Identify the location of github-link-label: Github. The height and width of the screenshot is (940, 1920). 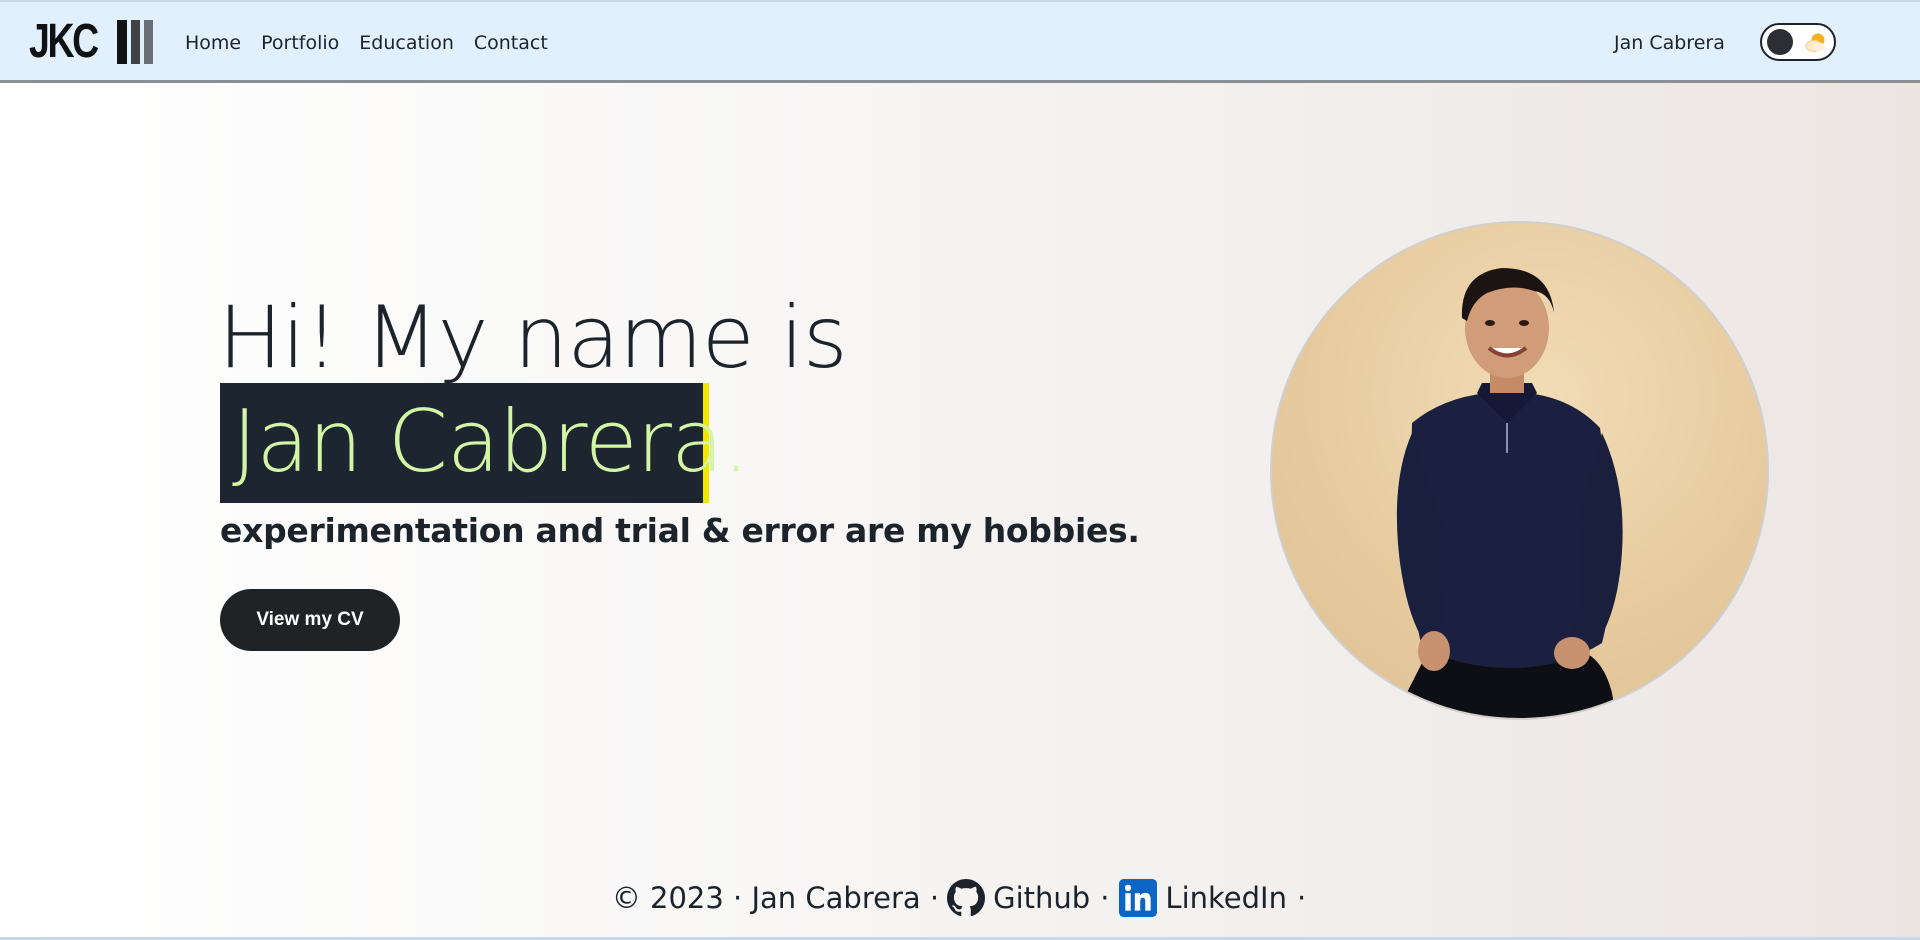
(1042, 898).